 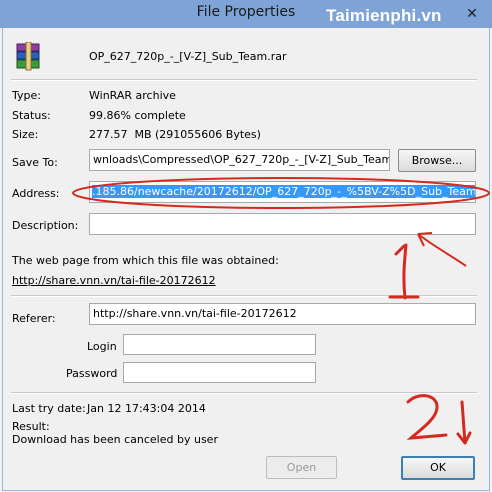 What do you see at coordinates (25, 134) in the screenshot?
I see `size-label: Size:` at bounding box center [25, 134].